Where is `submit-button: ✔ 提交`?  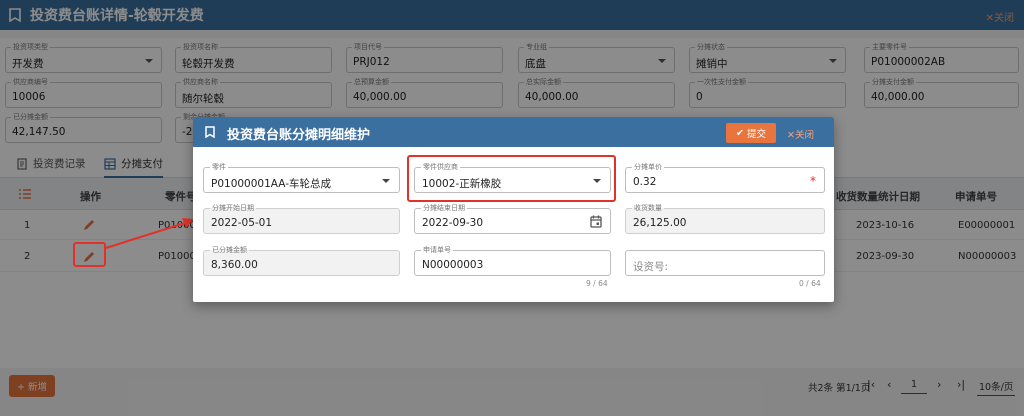 submit-button: ✔ 提交 is located at coordinates (751, 133).